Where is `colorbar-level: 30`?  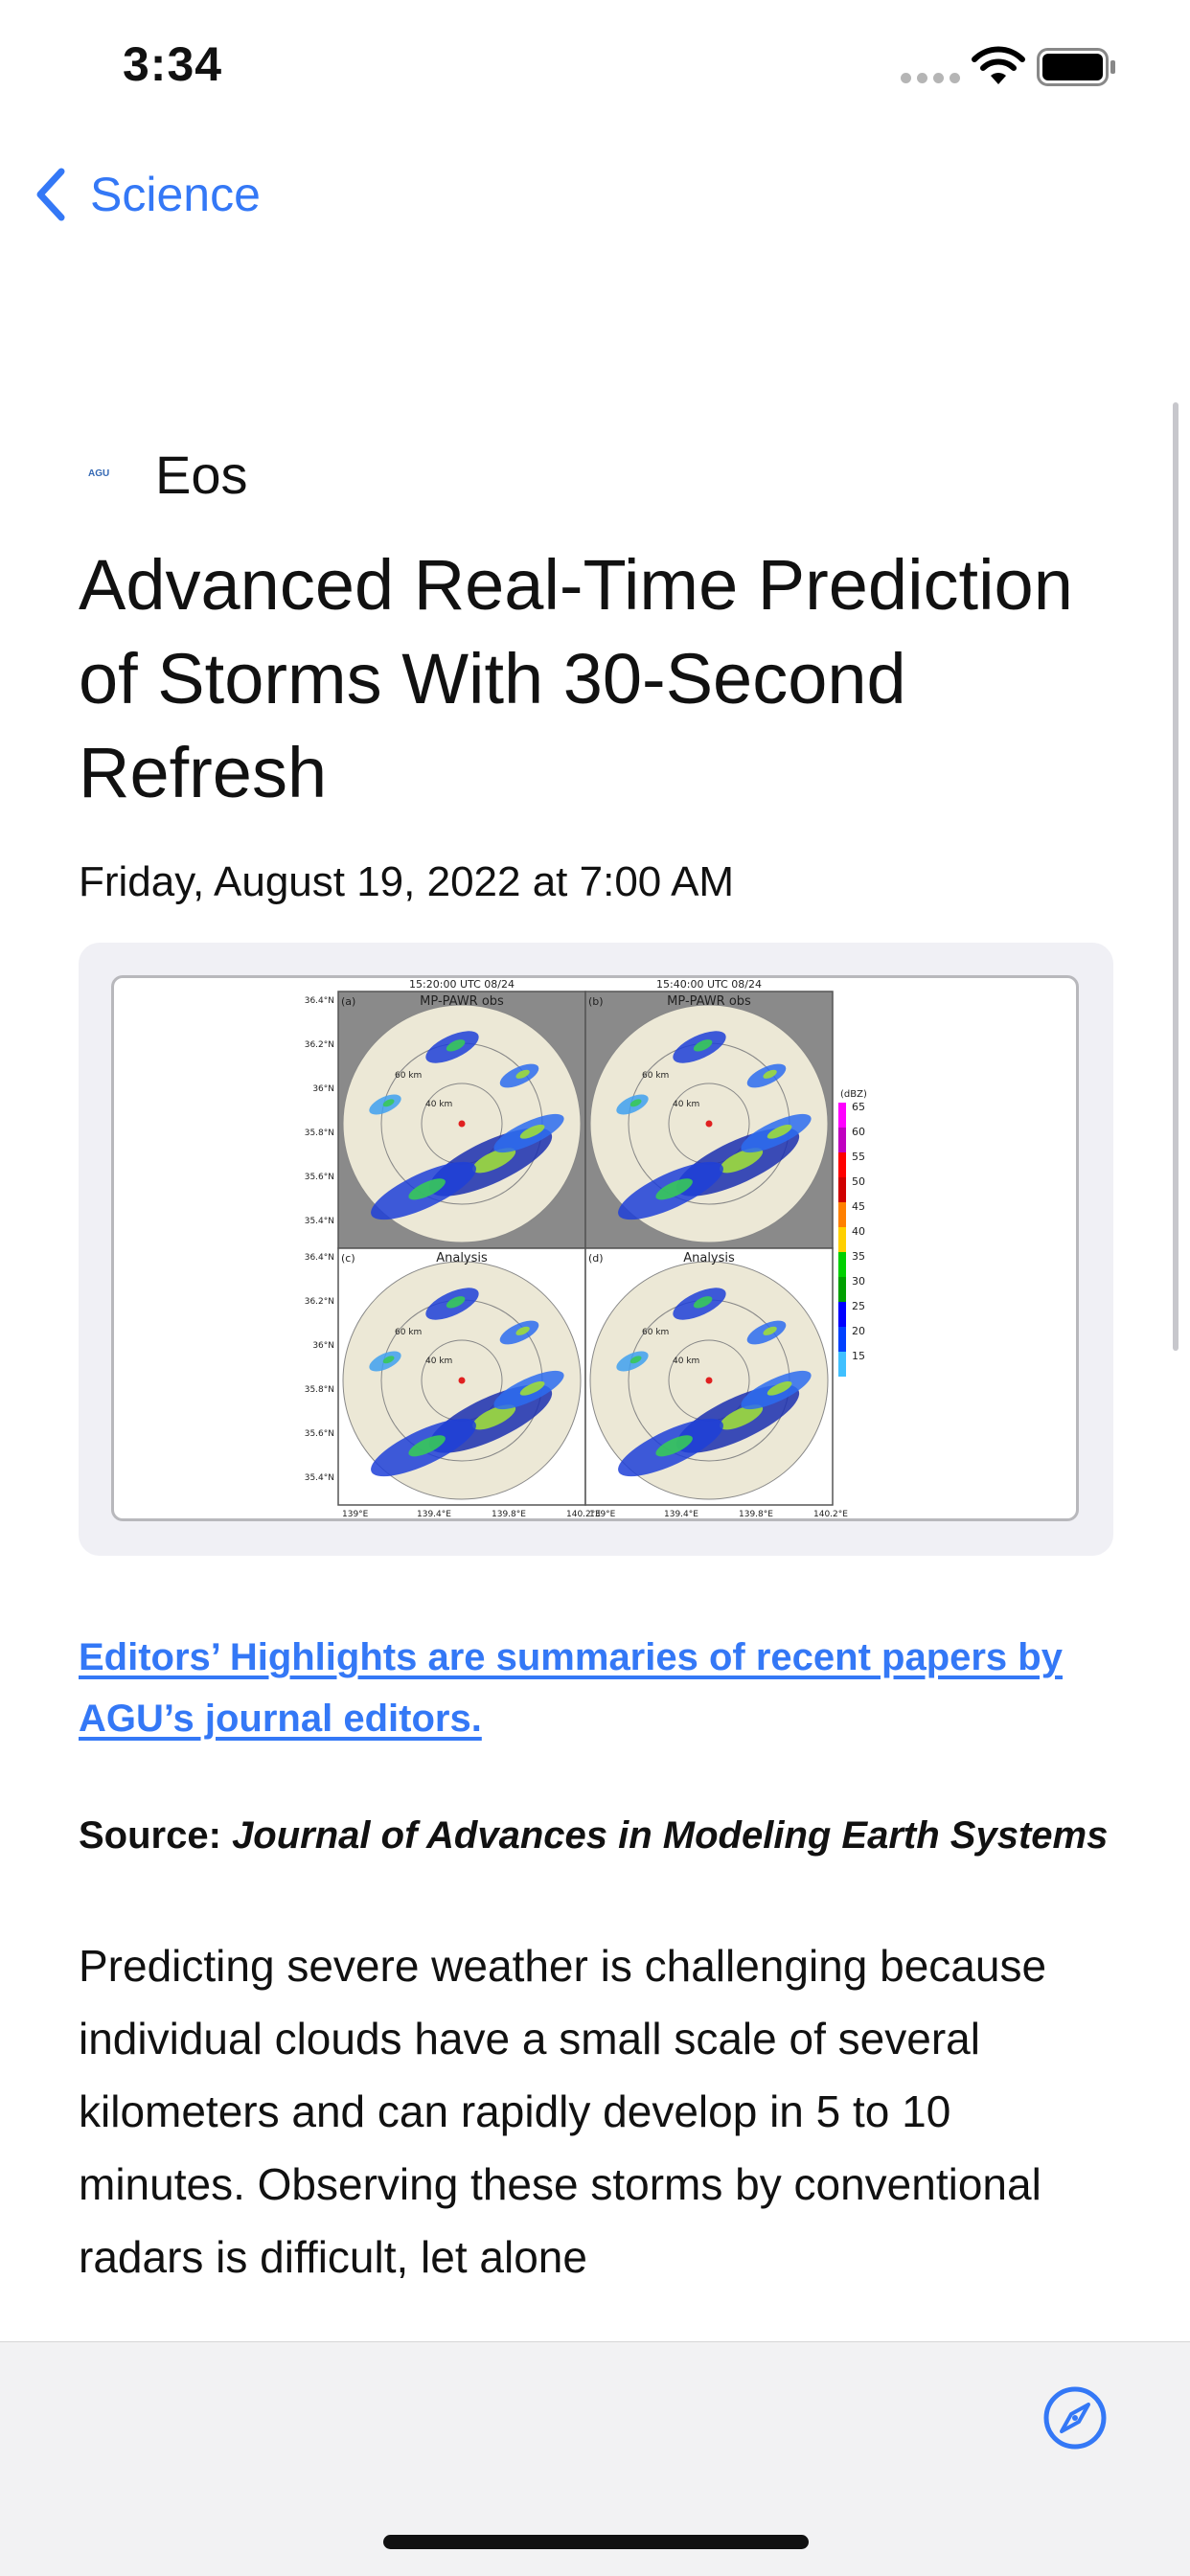
colorbar-level: 30 is located at coordinates (858, 1281).